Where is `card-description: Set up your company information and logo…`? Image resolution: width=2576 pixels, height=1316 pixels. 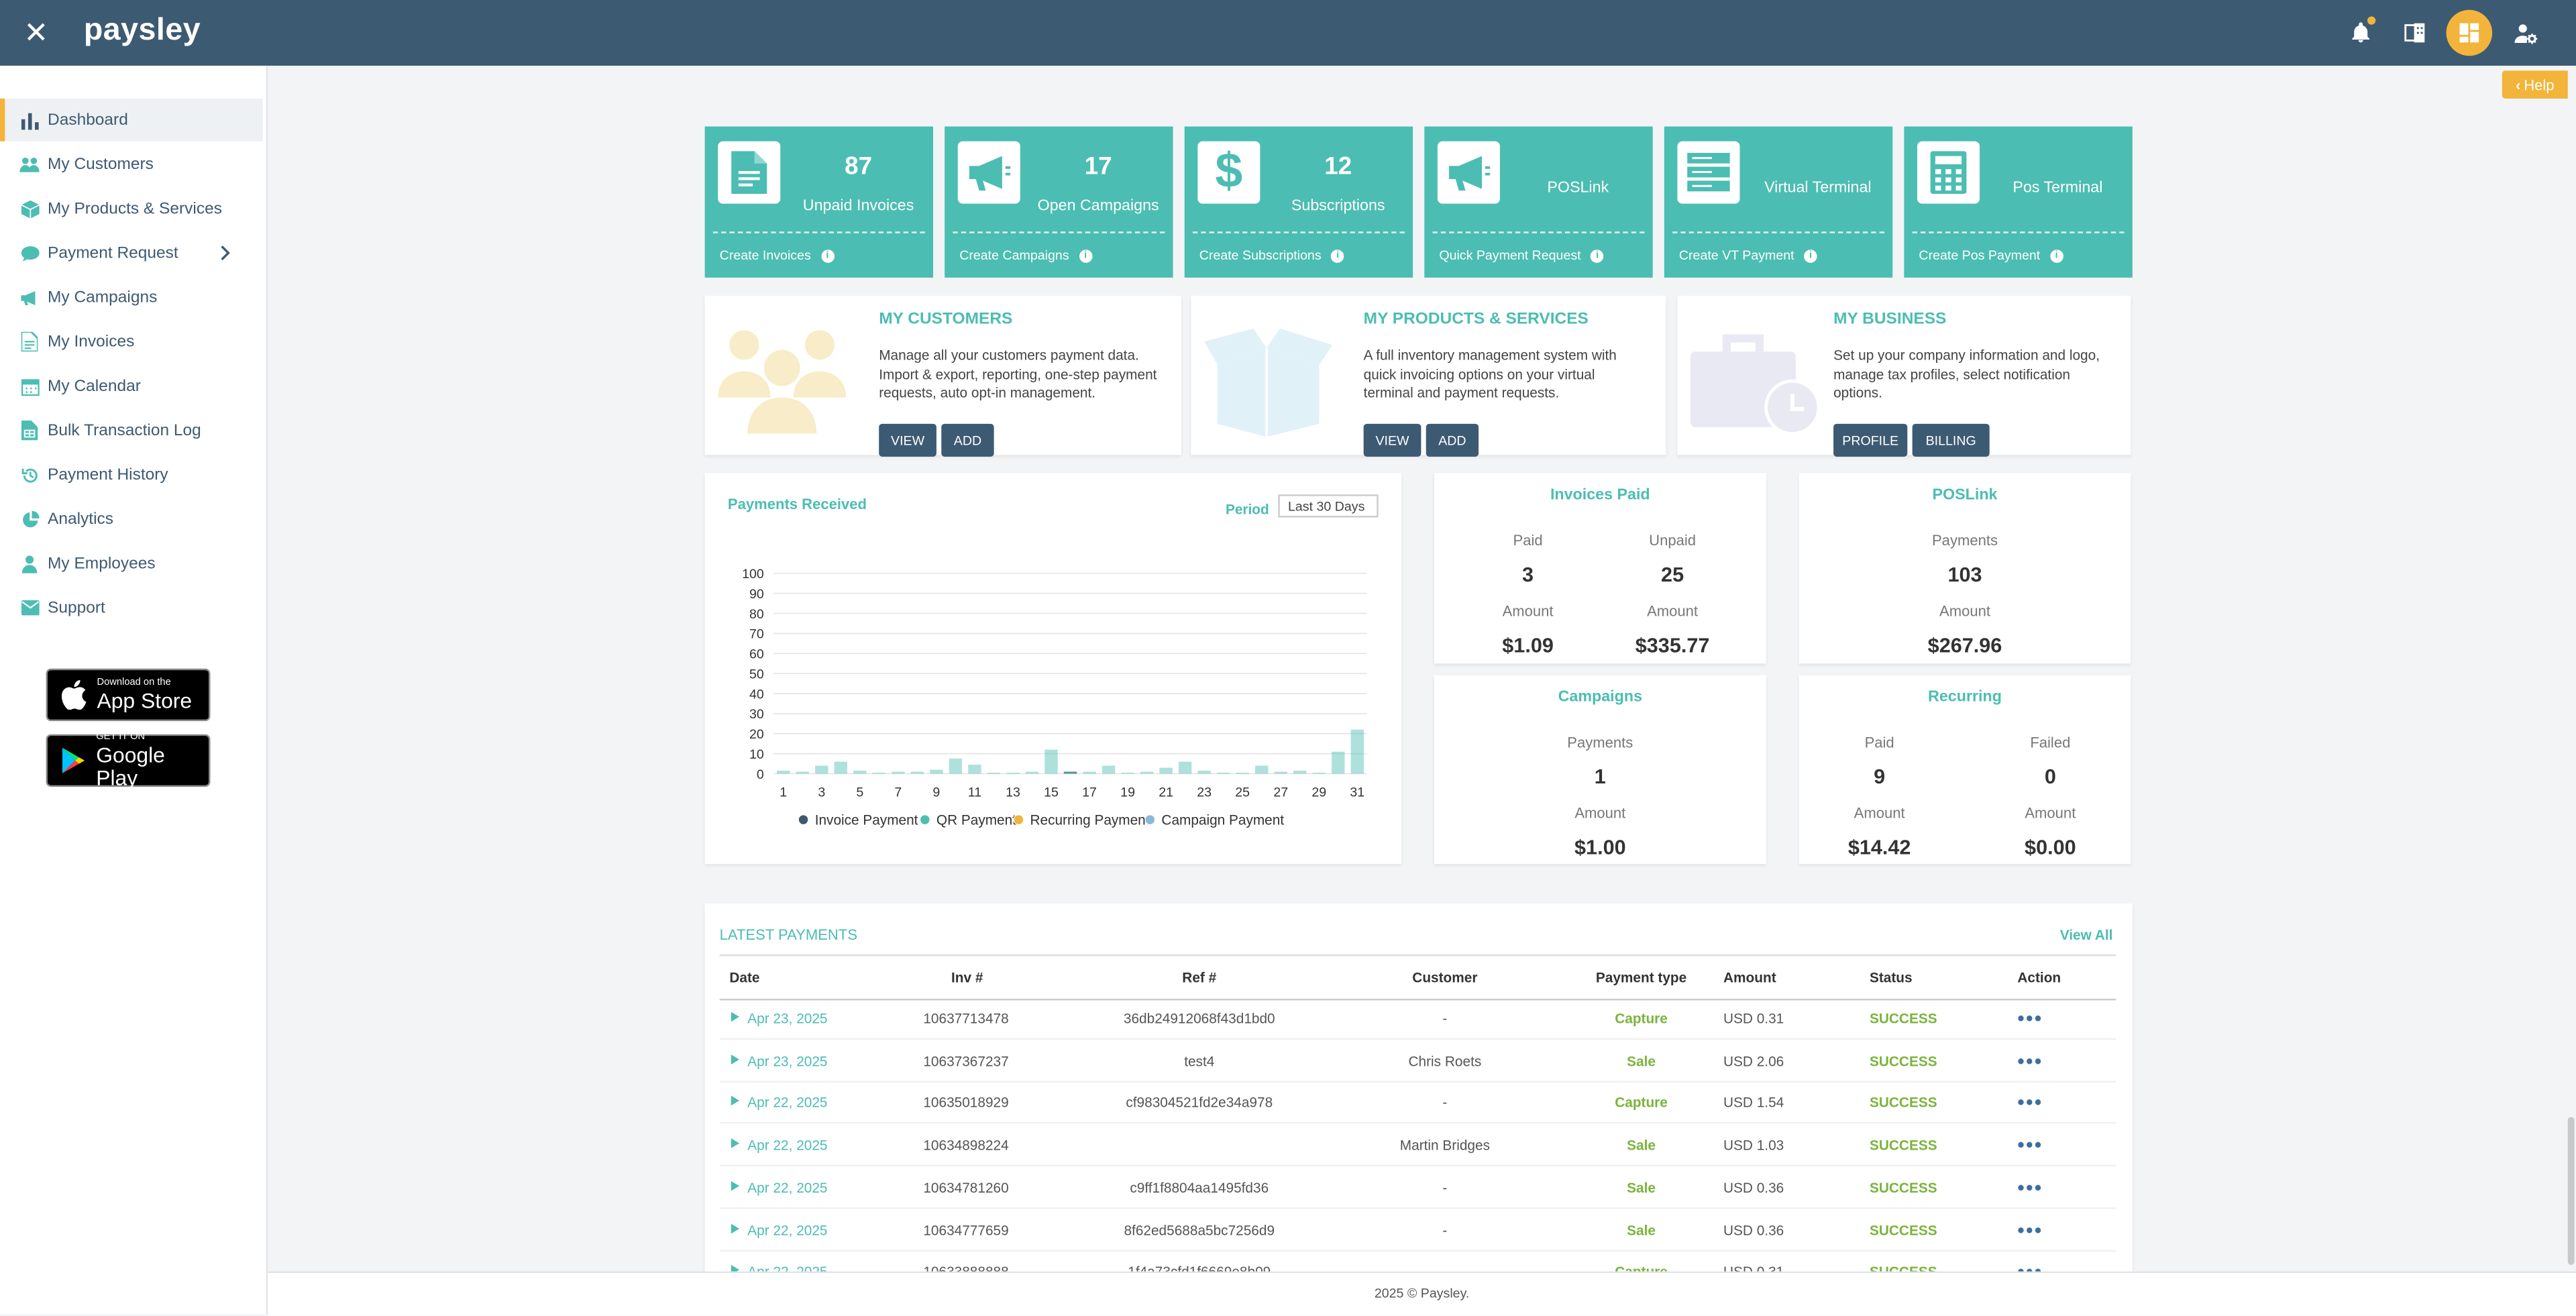 card-description: Set up your company information and logo… is located at coordinates (1966, 373).